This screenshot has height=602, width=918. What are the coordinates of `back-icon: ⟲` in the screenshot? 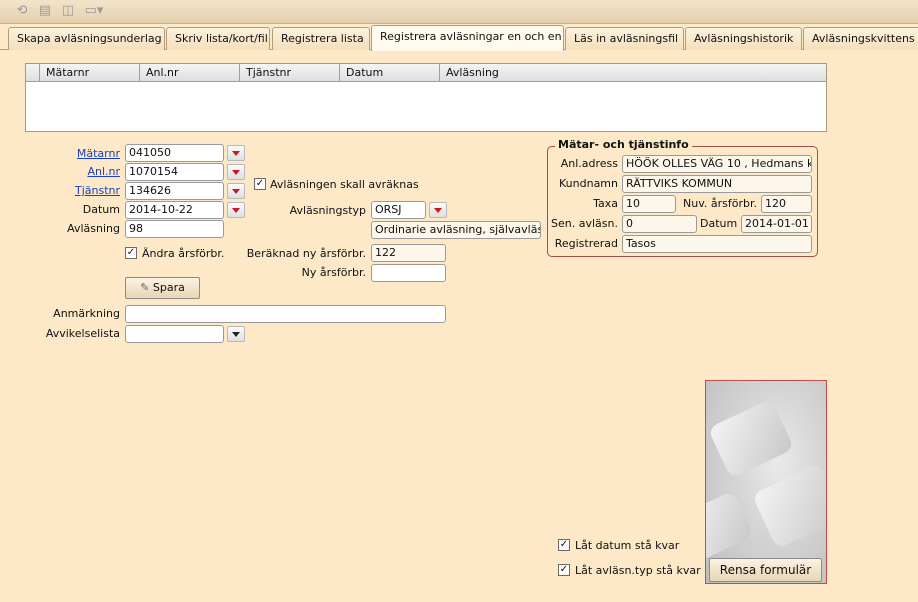 It's located at (22, 11).